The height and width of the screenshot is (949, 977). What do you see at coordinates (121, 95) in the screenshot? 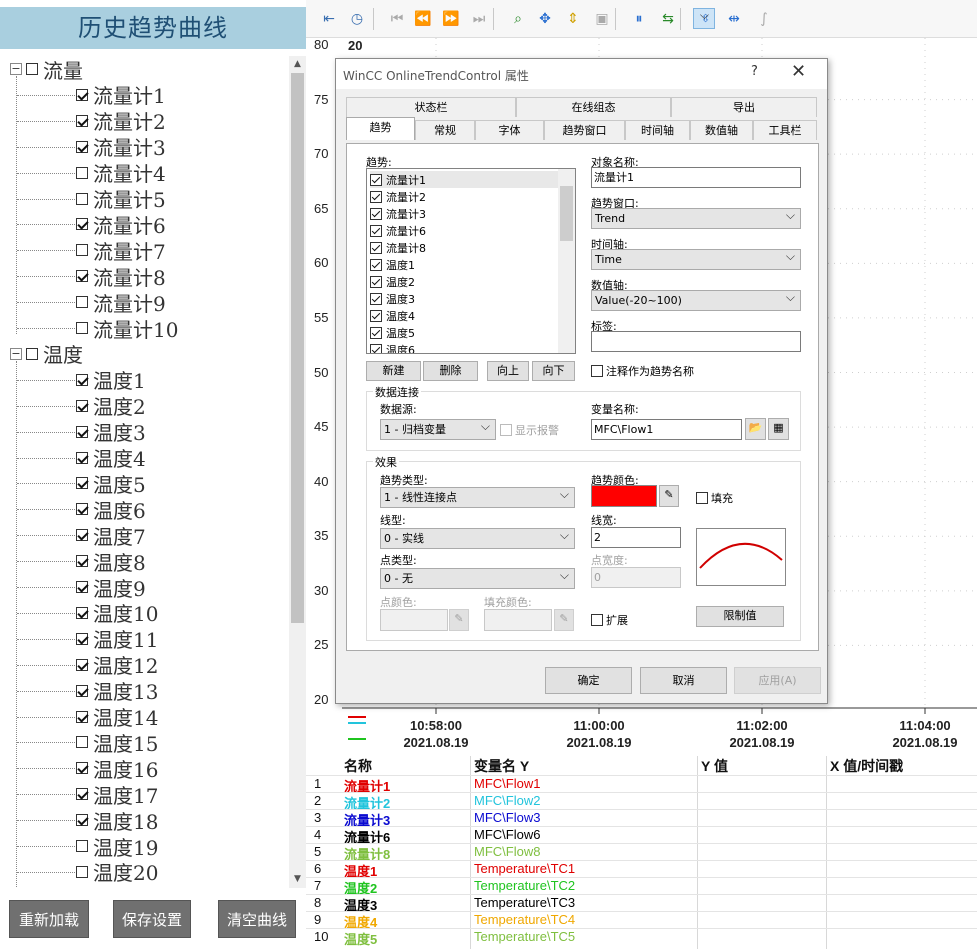
I see `tree-item: 流量计1` at bounding box center [121, 95].